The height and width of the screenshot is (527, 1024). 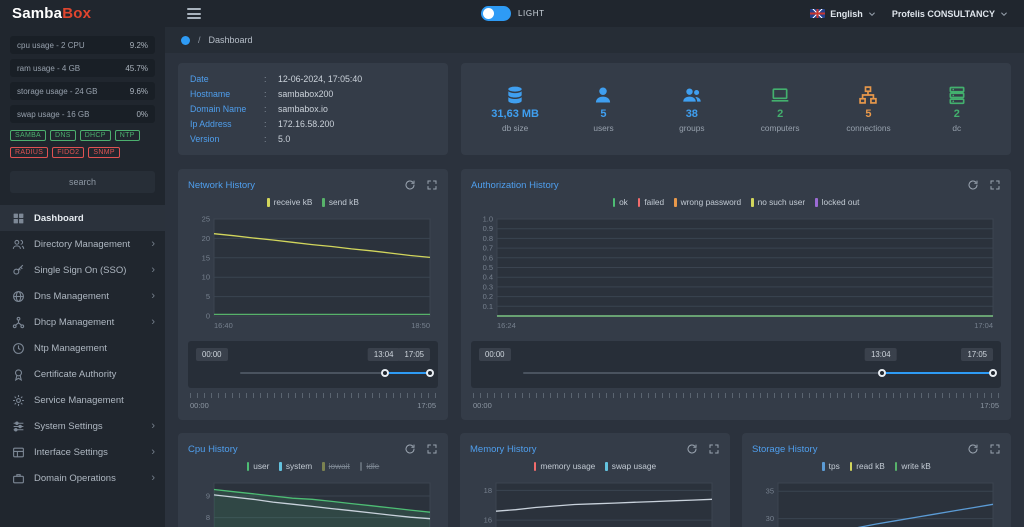 I want to click on legend-item-idle: idle, so click(x=369, y=466).